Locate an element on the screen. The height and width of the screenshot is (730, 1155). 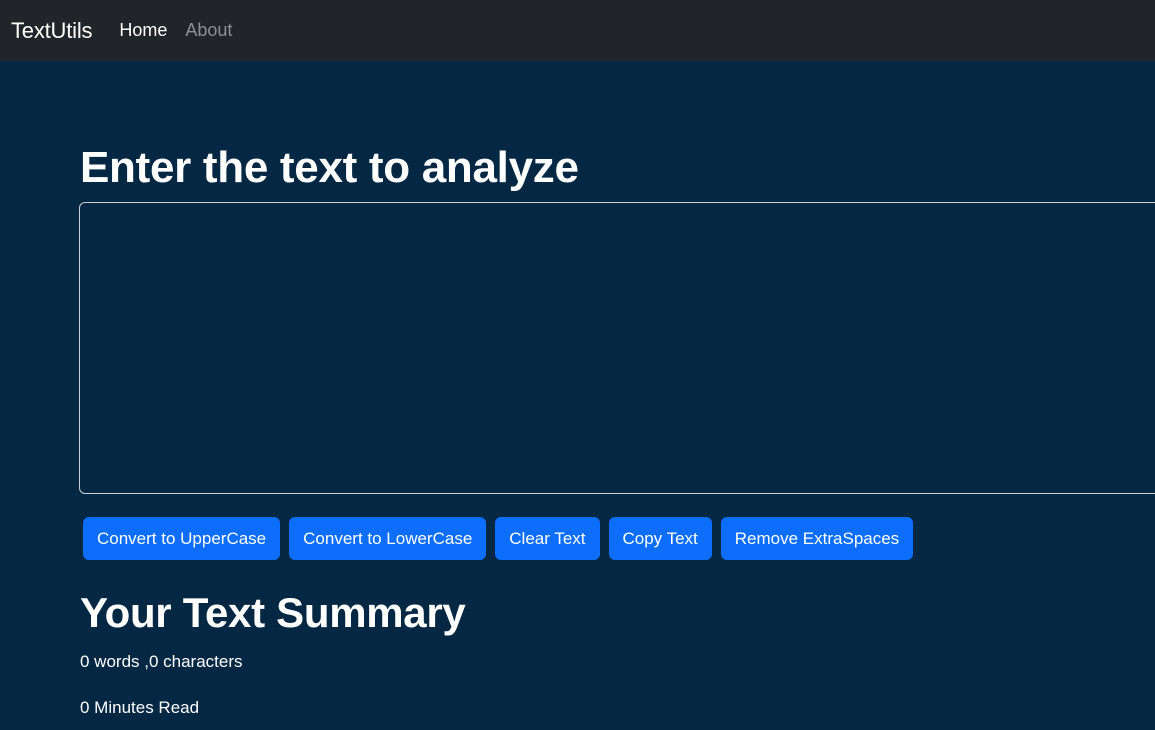
uppercase-button: Convert to UpperCase is located at coordinates (182, 538).